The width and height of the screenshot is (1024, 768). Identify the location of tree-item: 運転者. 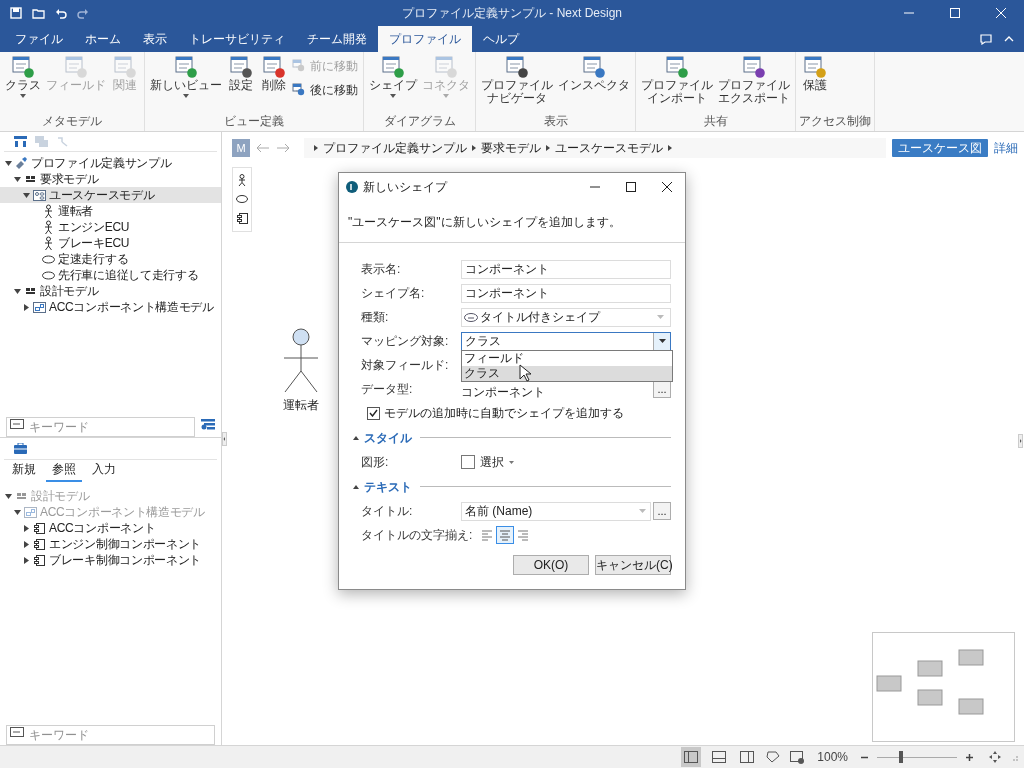
(110, 211).